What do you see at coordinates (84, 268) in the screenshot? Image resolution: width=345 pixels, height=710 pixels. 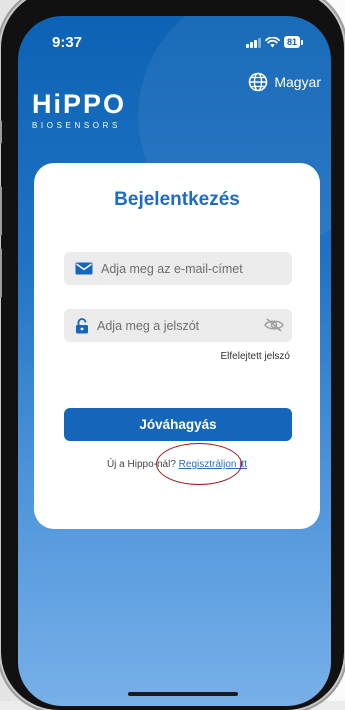 I see `envelope-icon` at bounding box center [84, 268].